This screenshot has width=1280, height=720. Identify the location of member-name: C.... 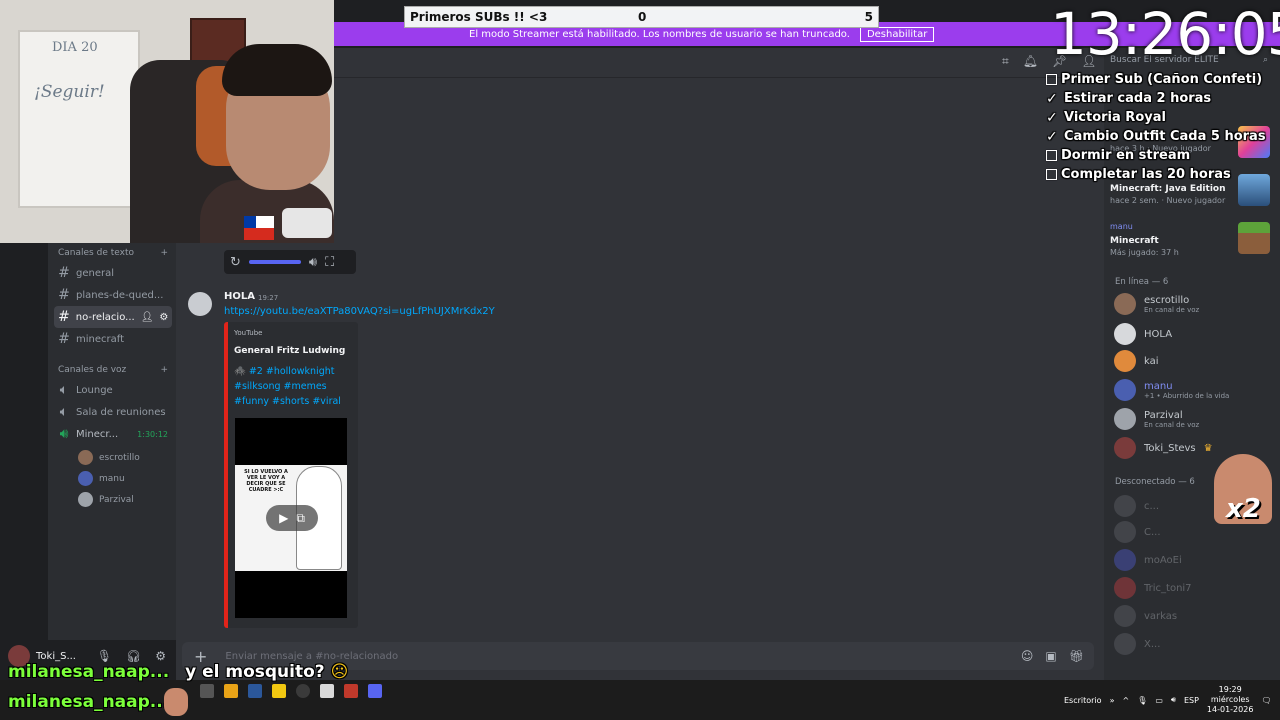
(1152, 532).